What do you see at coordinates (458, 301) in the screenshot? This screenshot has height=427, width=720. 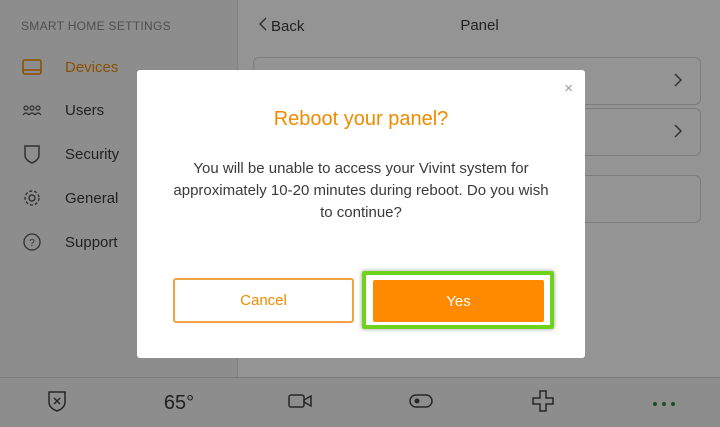 I see `yes-button: Yes` at bounding box center [458, 301].